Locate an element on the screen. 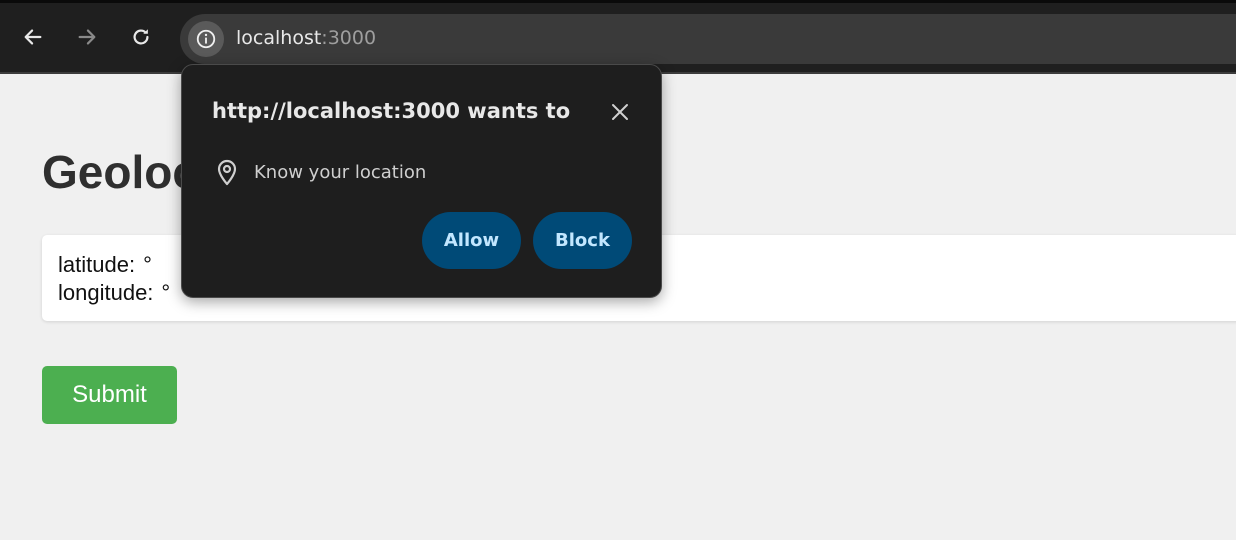 This screenshot has height=540, width=1236. forward-button is located at coordinates (87, 37).